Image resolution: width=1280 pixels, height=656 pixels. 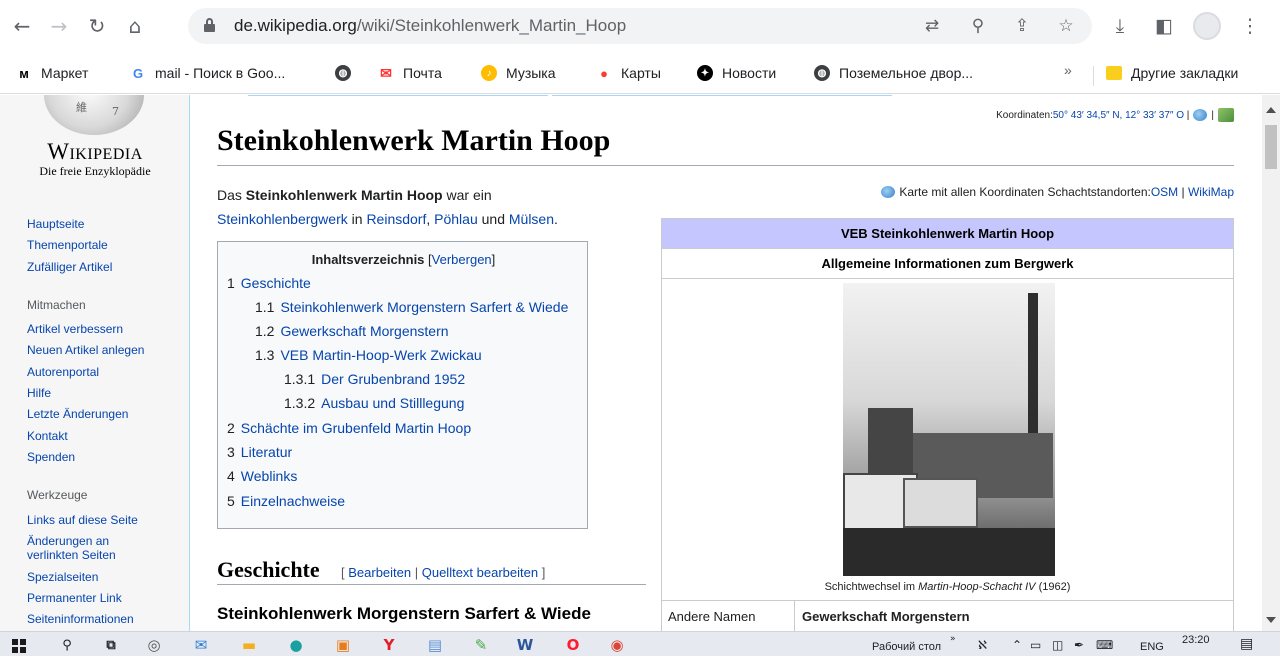 What do you see at coordinates (379, 572) in the screenshot?
I see `edit-link: Bearbeiten` at bounding box center [379, 572].